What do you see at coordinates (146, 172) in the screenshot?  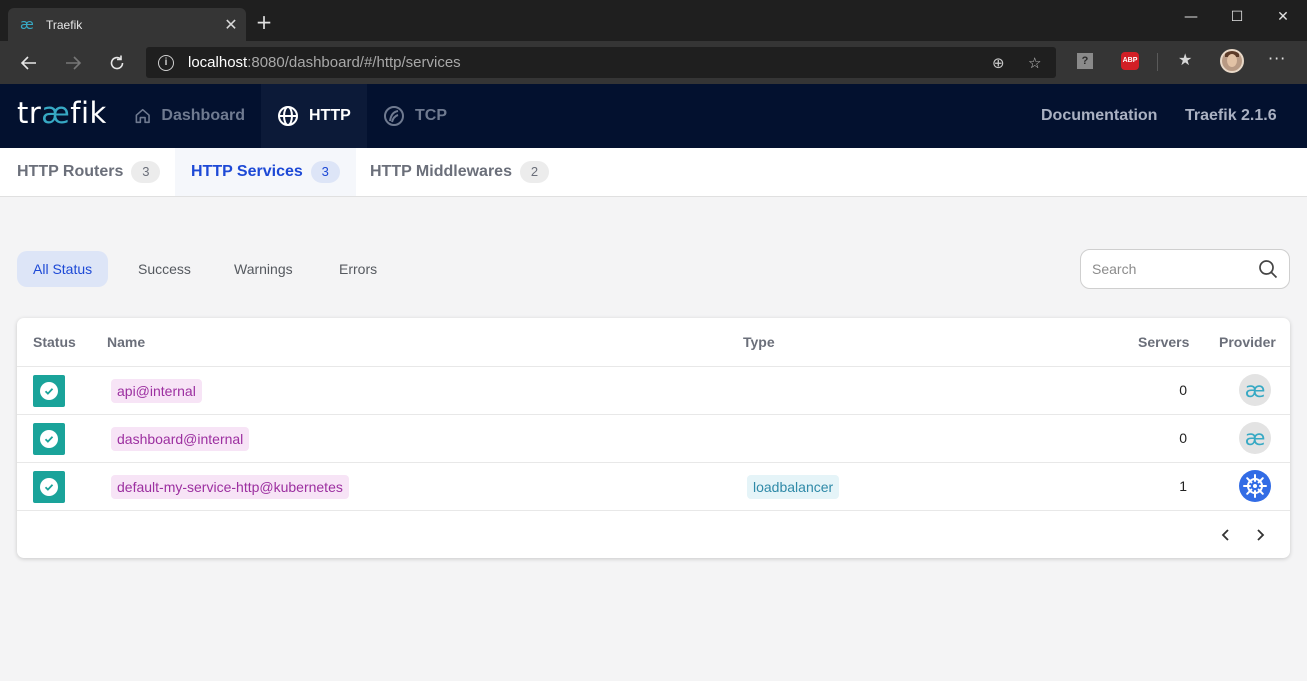 I see `tab-http-routers-count: 3` at bounding box center [146, 172].